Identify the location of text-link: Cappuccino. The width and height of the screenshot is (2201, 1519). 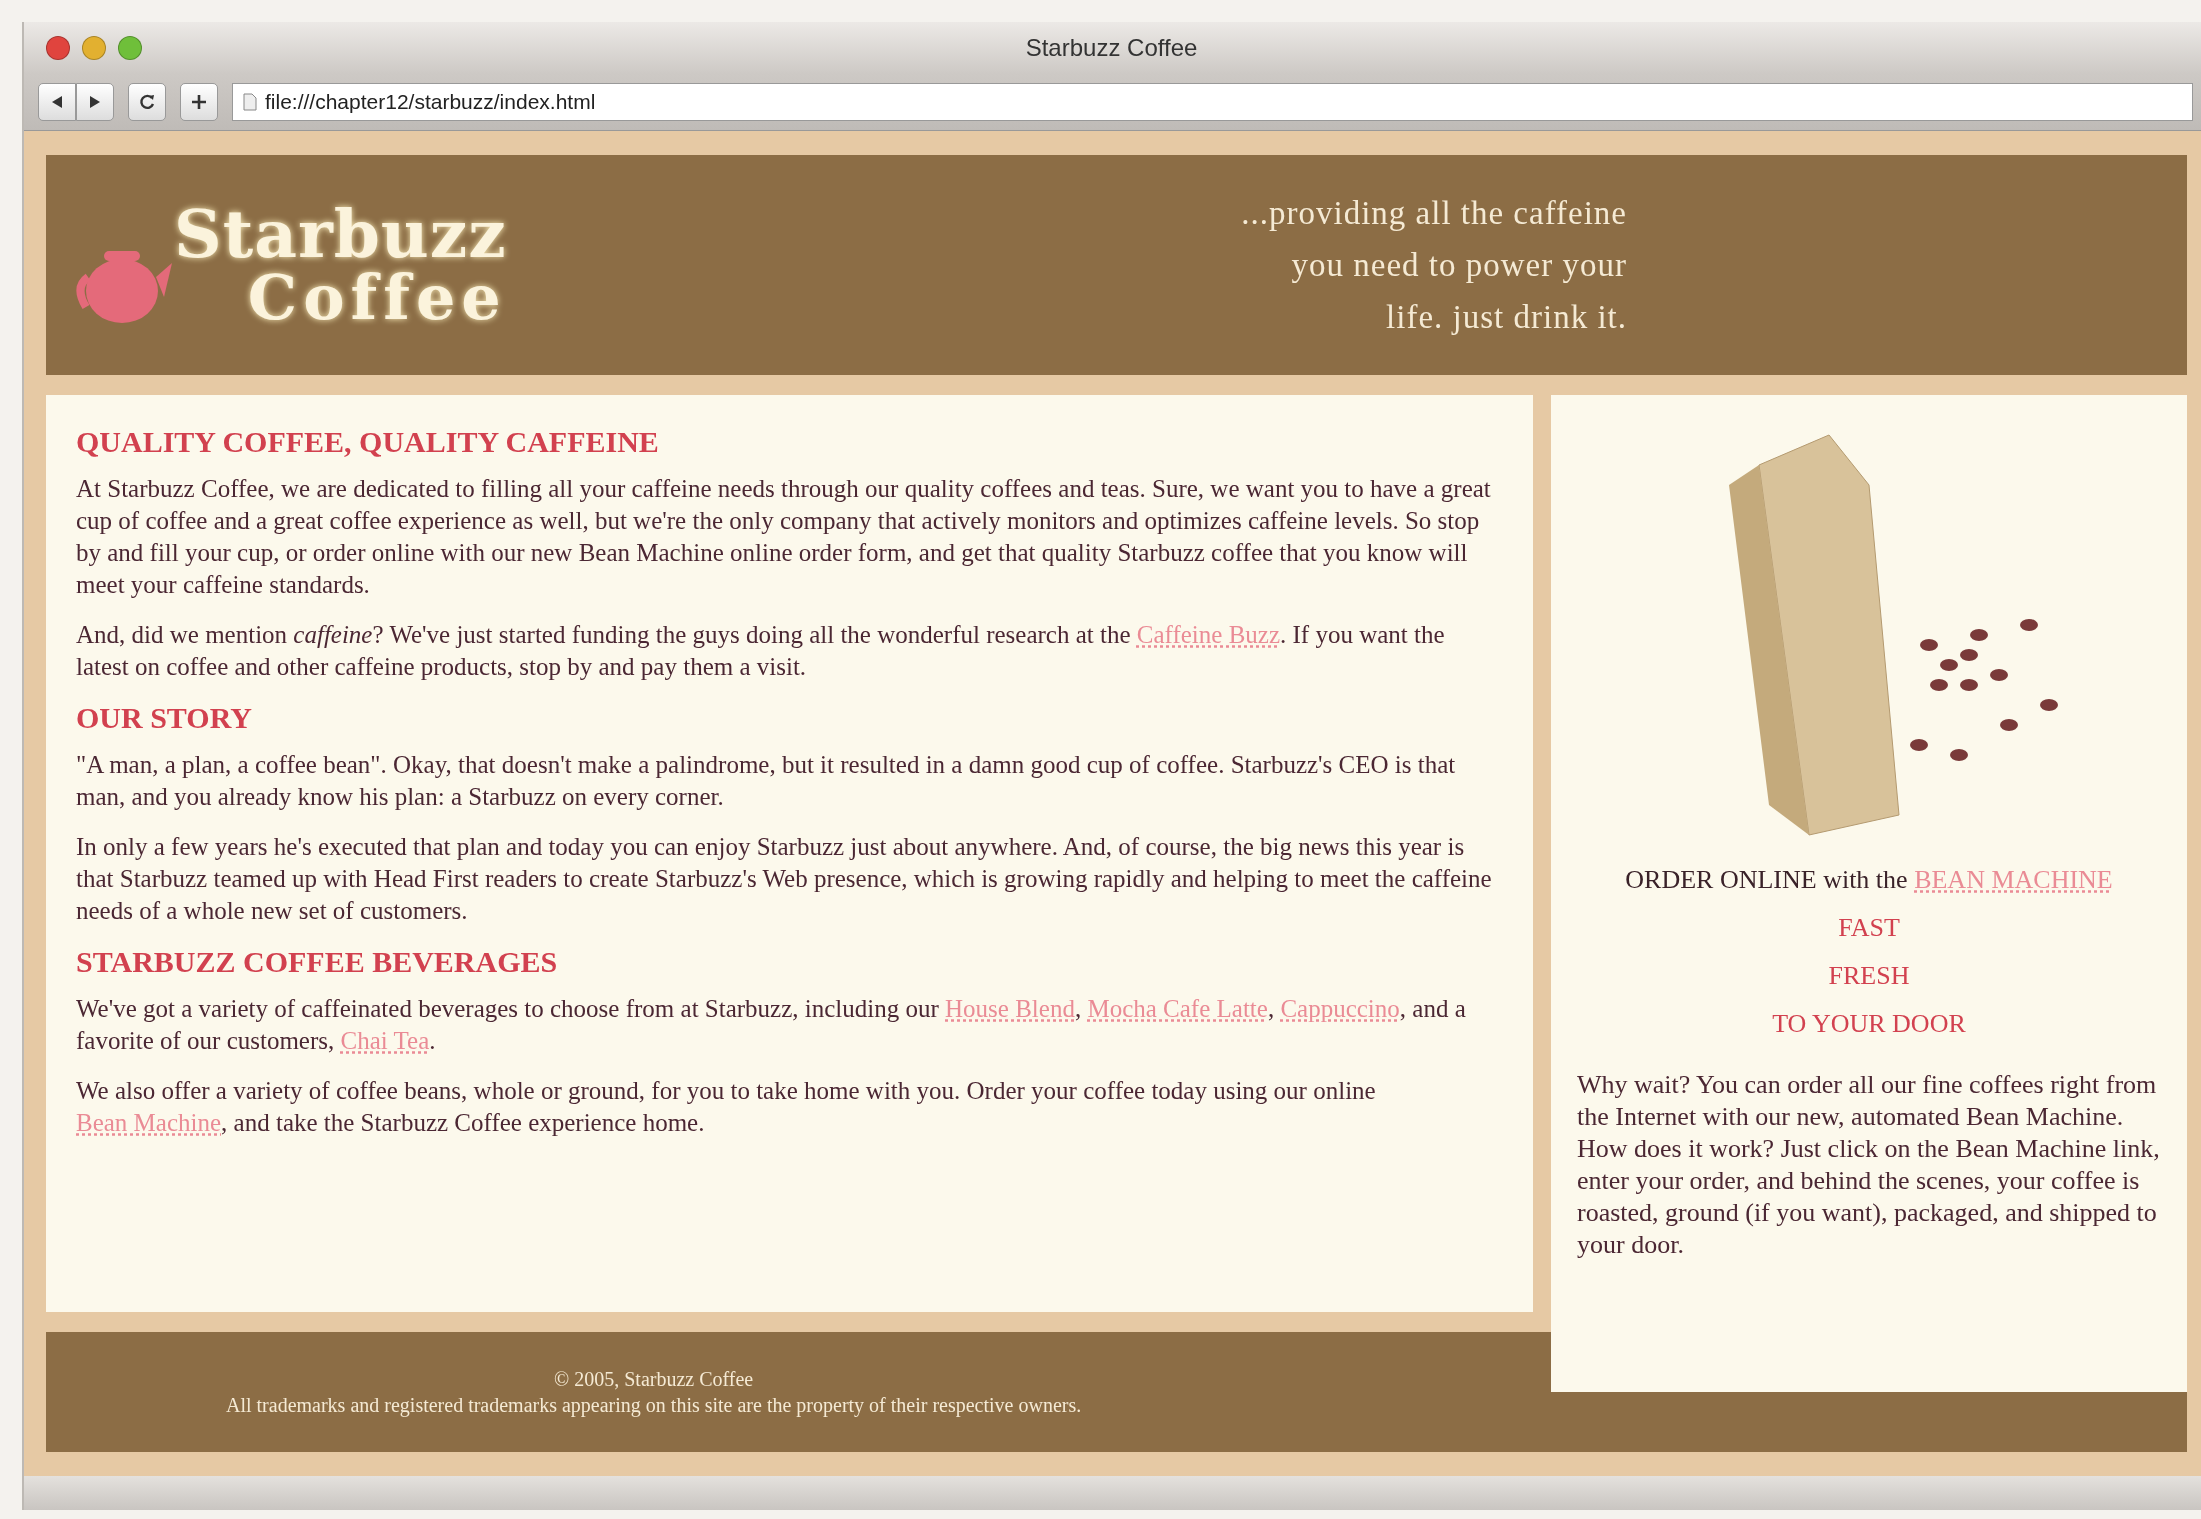
(1340, 1008).